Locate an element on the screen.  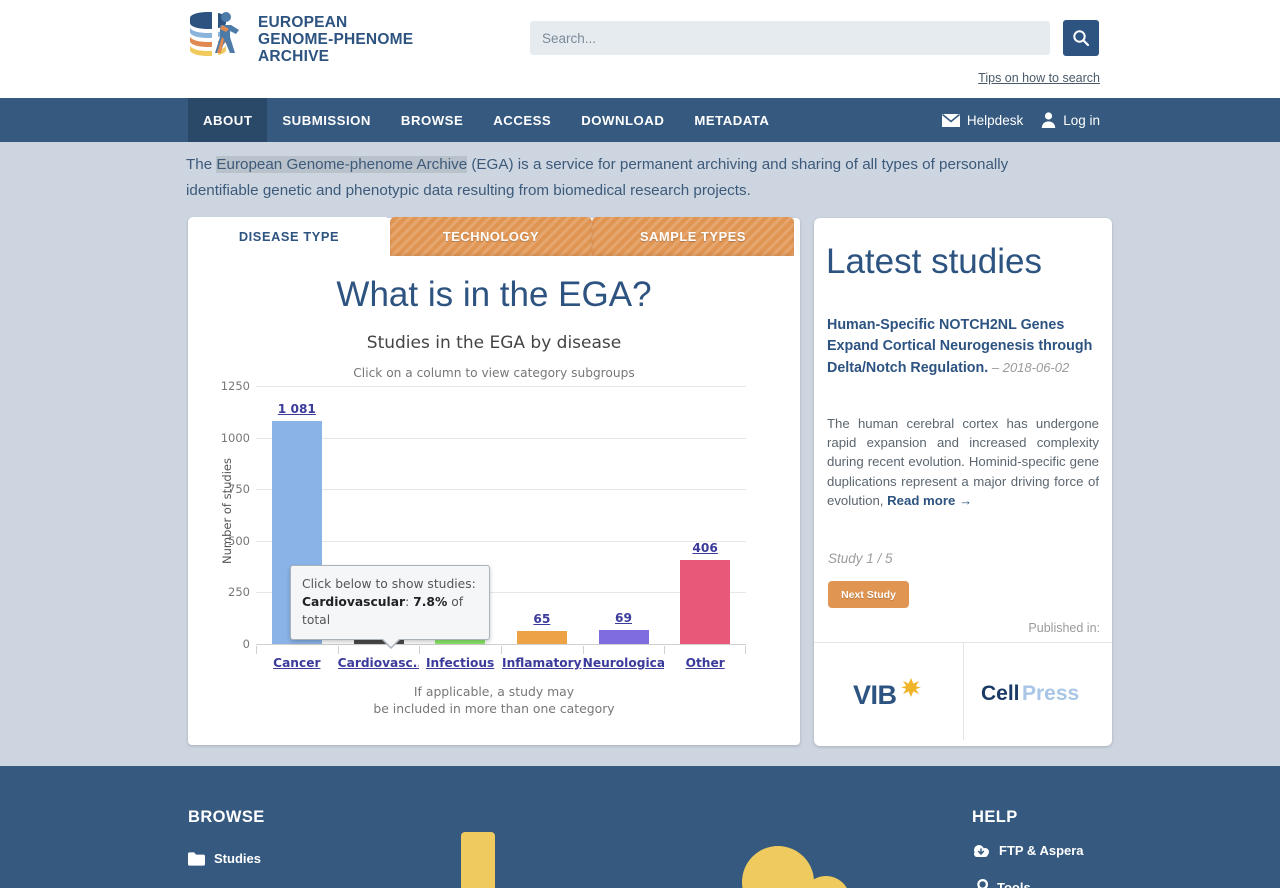
read-more-arrow-icon: → is located at coordinates (965, 500).